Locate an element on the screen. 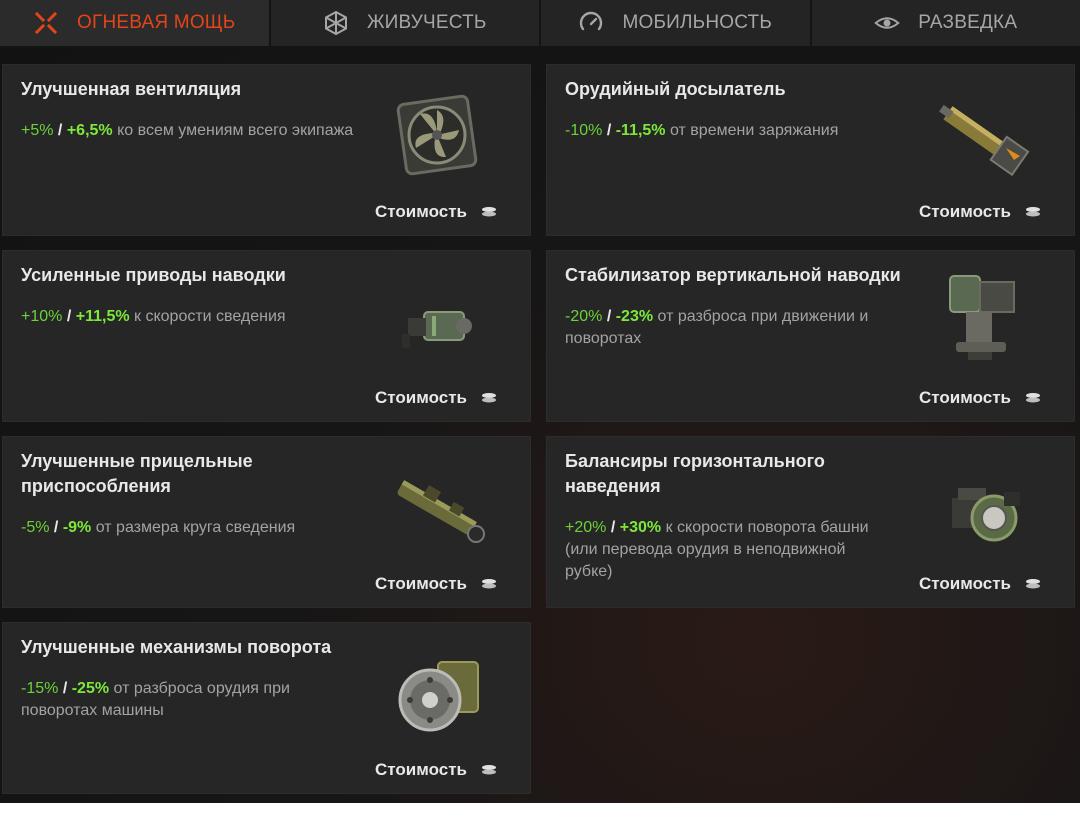 The width and height of the screenshot is (1080, 821). equipment-bonus: -10% / -11,5% от времени заряжания is located at coordinates (702, 130).